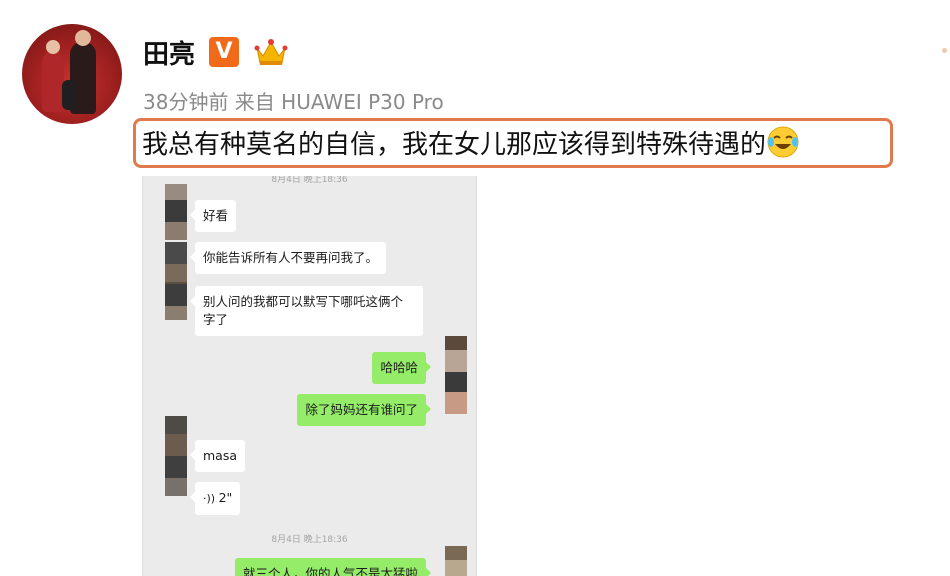 The image size is (950, 576). Describe the element at coordinates (169, 52) in the screenshot. I see `username: 田亮` at that location.